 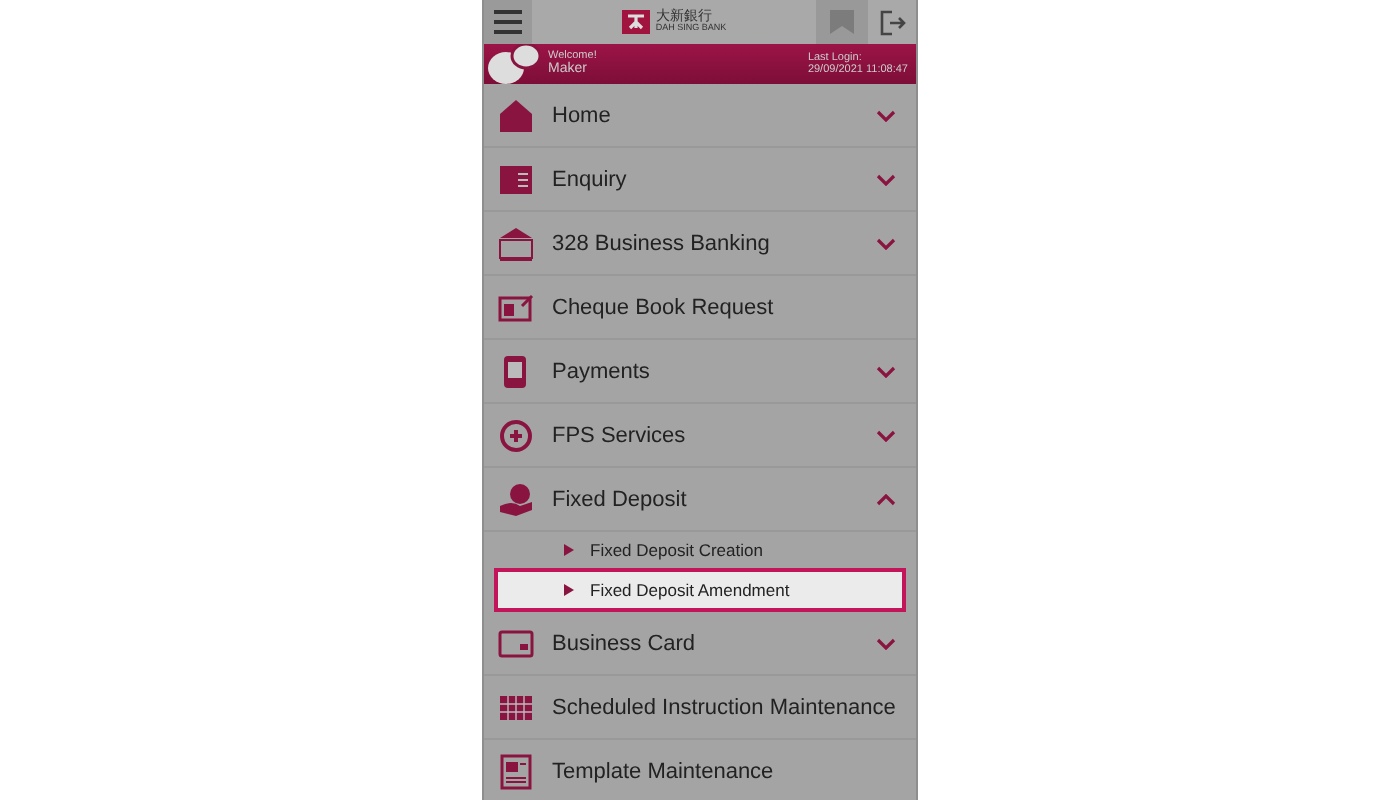 What do you see at coordinates (700, 180) in the screenshot?
I see `menu-item: Enquiry` at bounding box center [700, 180].